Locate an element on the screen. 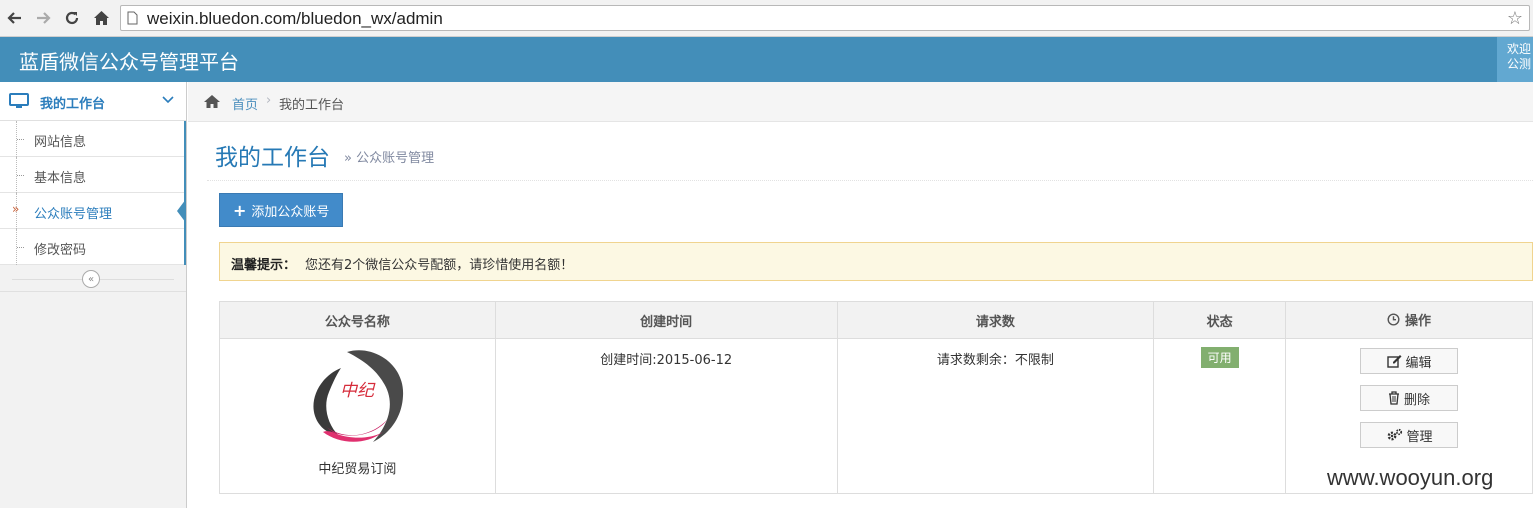  welcome-line-2: 公测 is located at coordinates (1519, 64).